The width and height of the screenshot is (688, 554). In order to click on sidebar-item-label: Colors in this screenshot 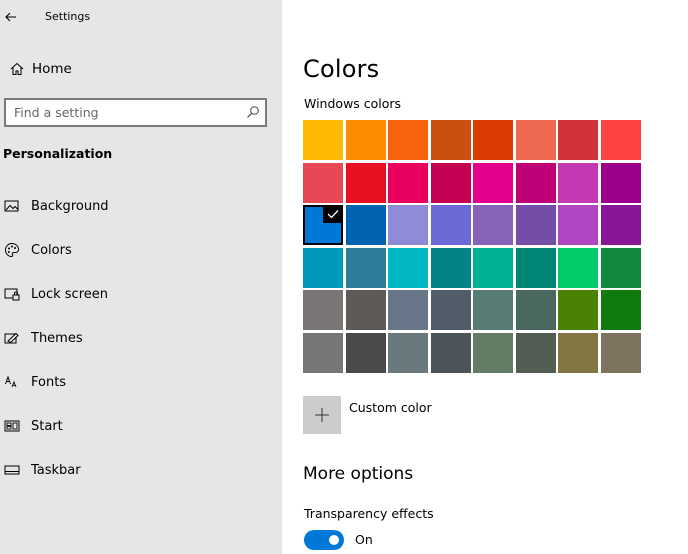, I will do `click(51, 250)`.